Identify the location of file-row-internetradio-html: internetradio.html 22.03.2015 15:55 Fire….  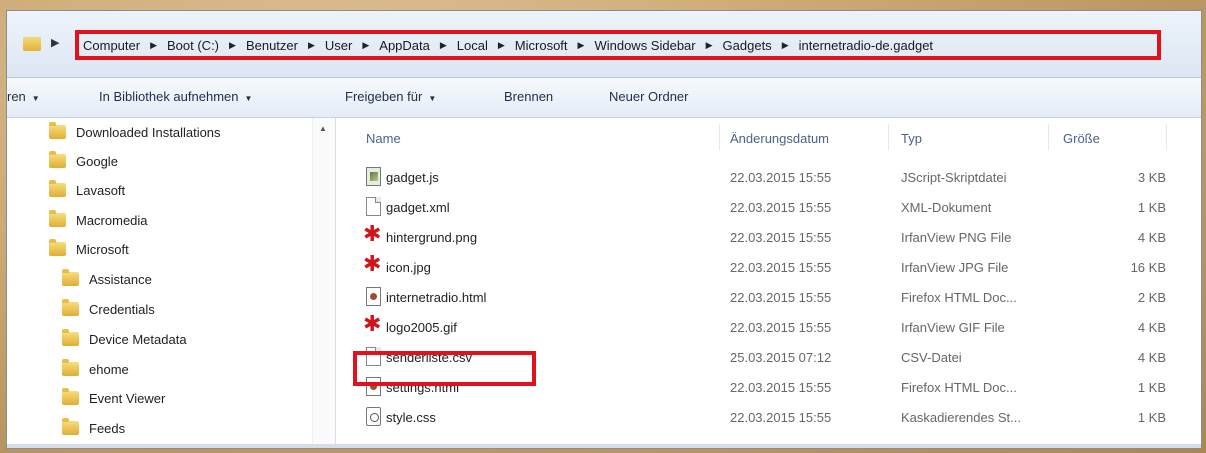
(768, 297).